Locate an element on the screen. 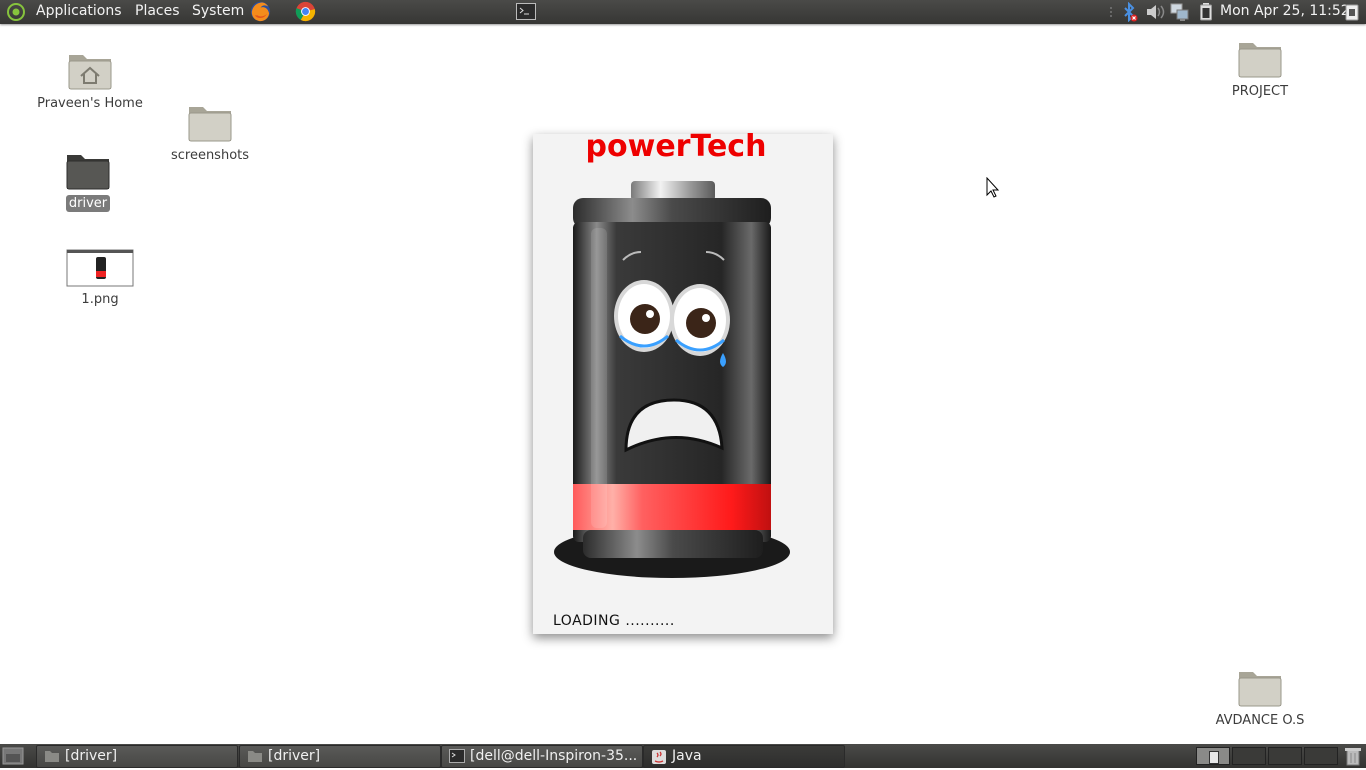  desktop-icon-label: PROJECT is located at coordinates (1260, 91).